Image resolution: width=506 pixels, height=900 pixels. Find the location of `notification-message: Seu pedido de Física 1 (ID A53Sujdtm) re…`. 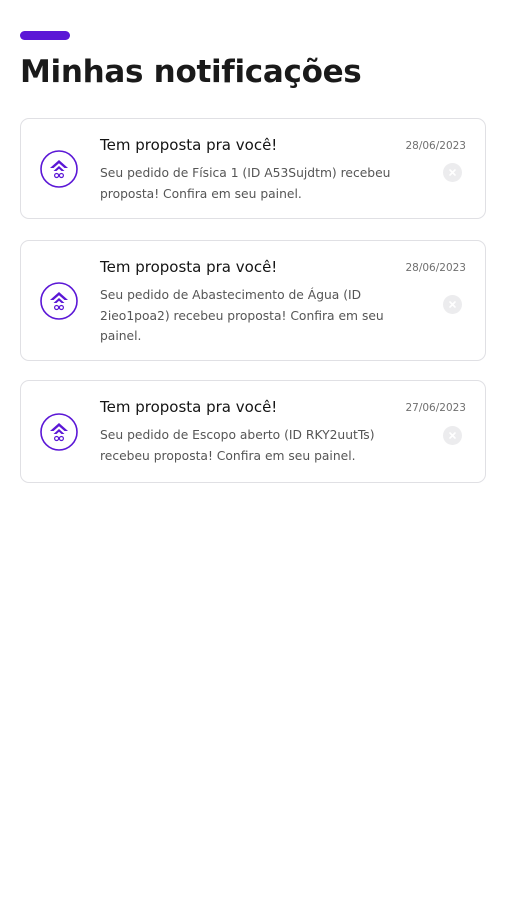

notification-message: Seu pedido de Física 1 (ID A53Sujdtm) re… is located at coordinates (245, 183).